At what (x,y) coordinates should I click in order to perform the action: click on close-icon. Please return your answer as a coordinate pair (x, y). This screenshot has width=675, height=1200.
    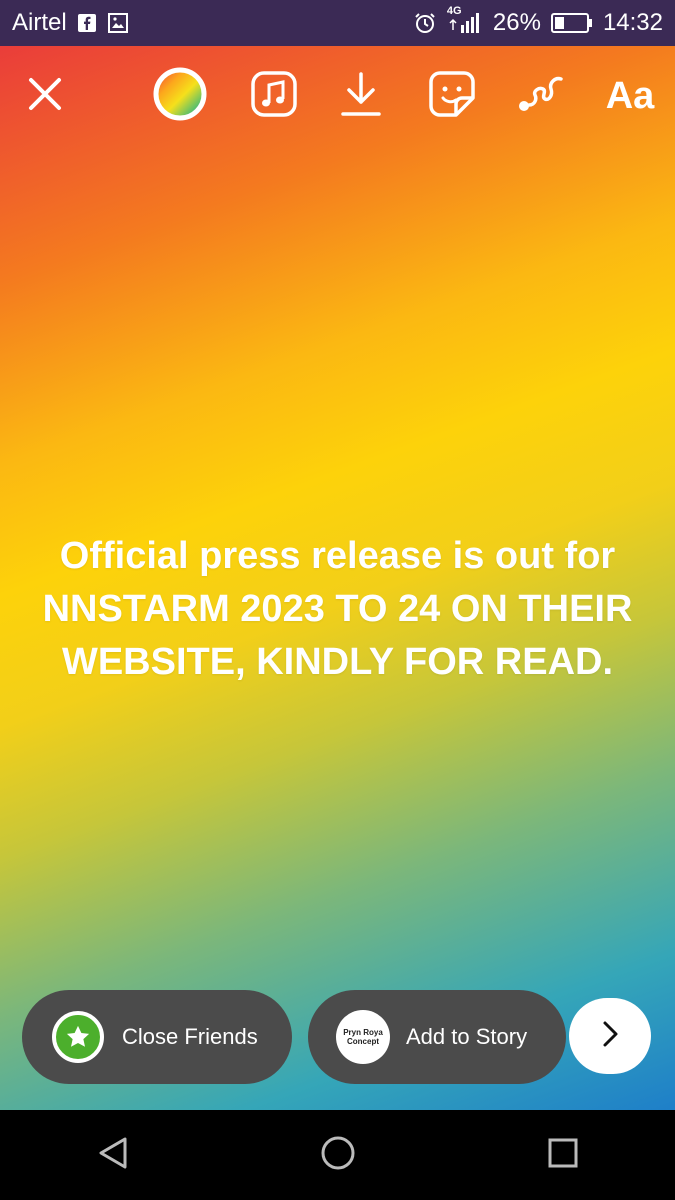
    Looking at the image, I should click on (45, 96).